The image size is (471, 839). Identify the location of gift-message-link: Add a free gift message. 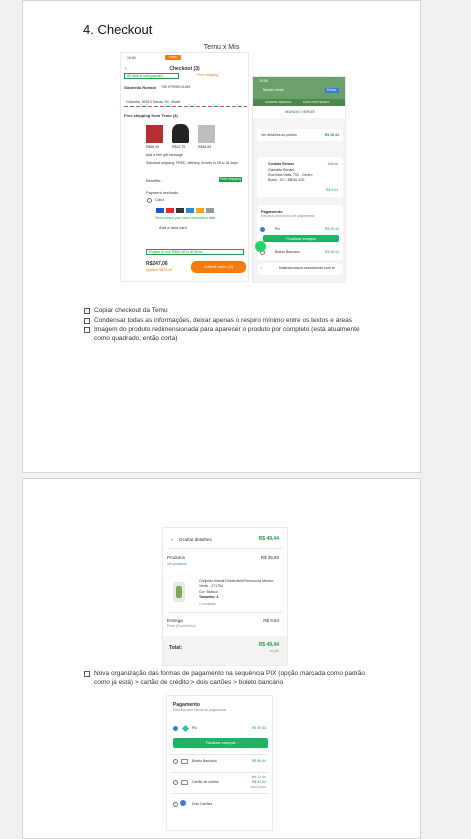
(164, 155).